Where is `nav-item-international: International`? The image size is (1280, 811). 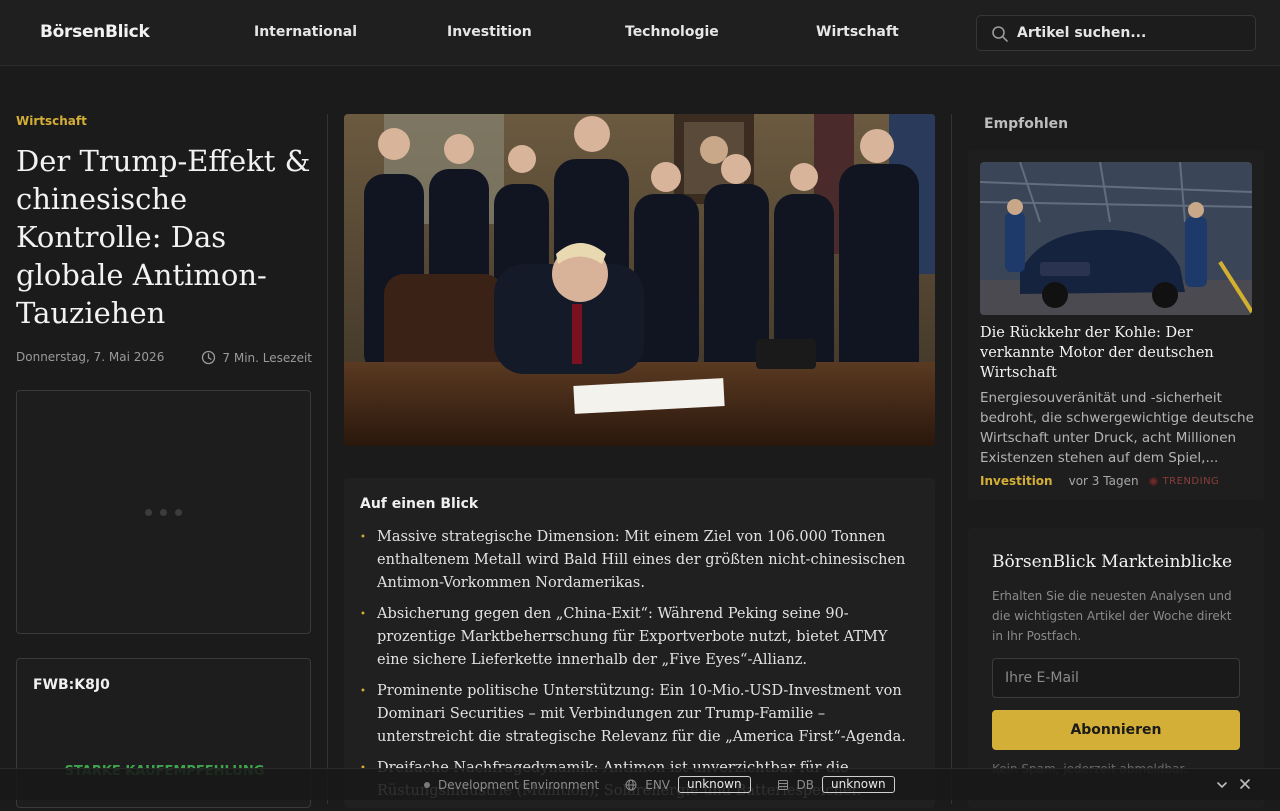 nav-item-international: International is located at coordinates (305, 32).